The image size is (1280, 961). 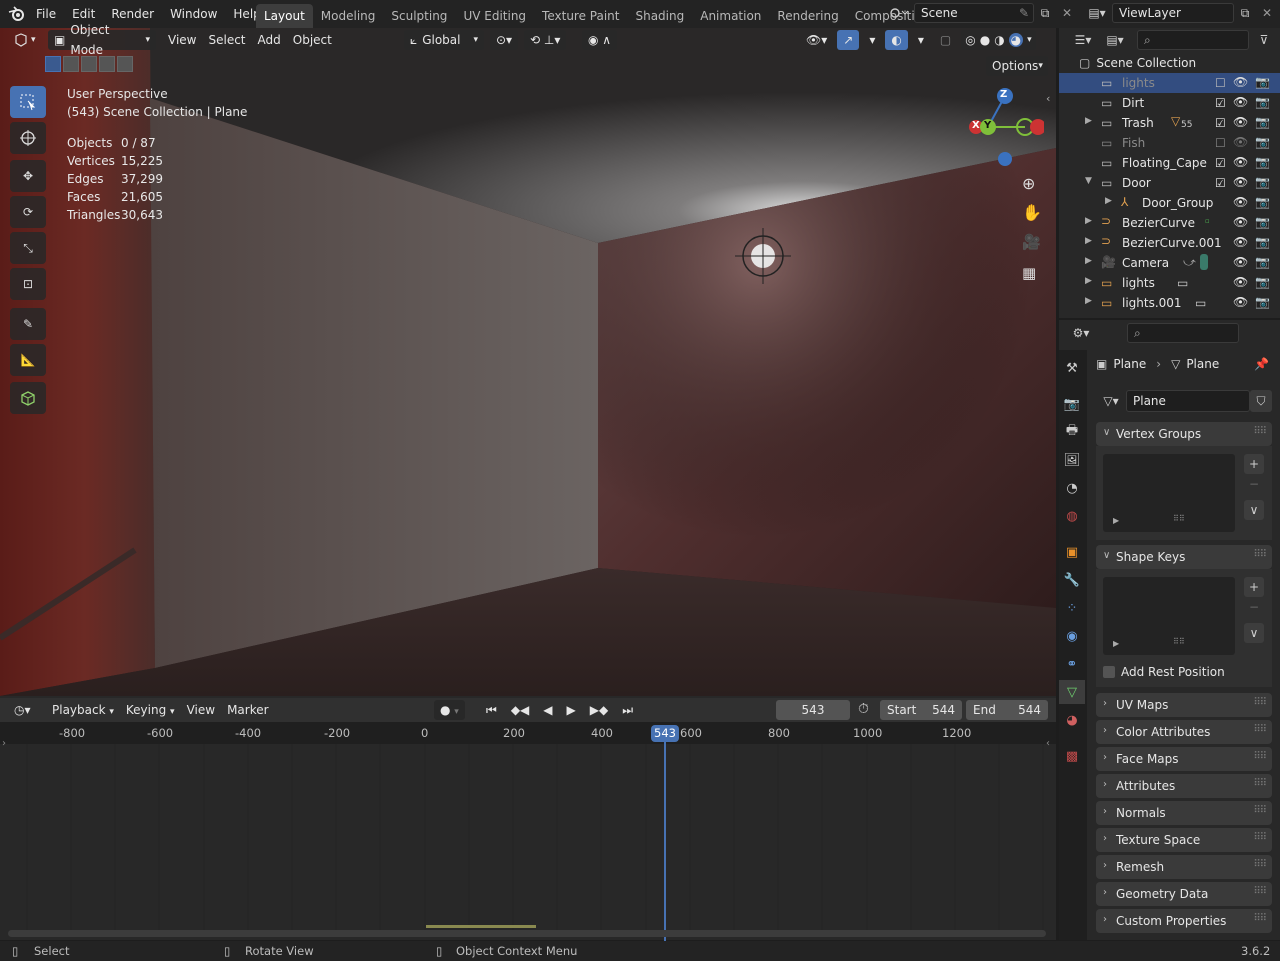 What do you see at coordinates (125, 64) in the screenshot?
I see `select-intersect-icon` at bounding box center [125, 64].